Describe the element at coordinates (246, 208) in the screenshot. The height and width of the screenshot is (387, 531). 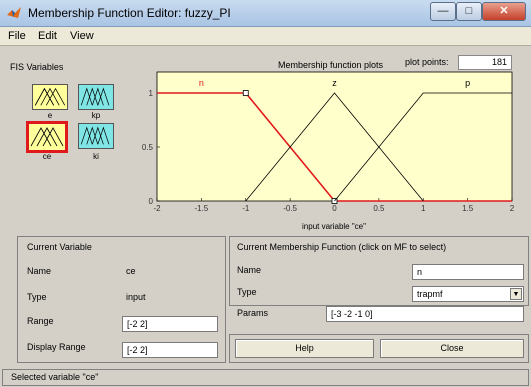
I see `x-tick-label: -1` at that location.